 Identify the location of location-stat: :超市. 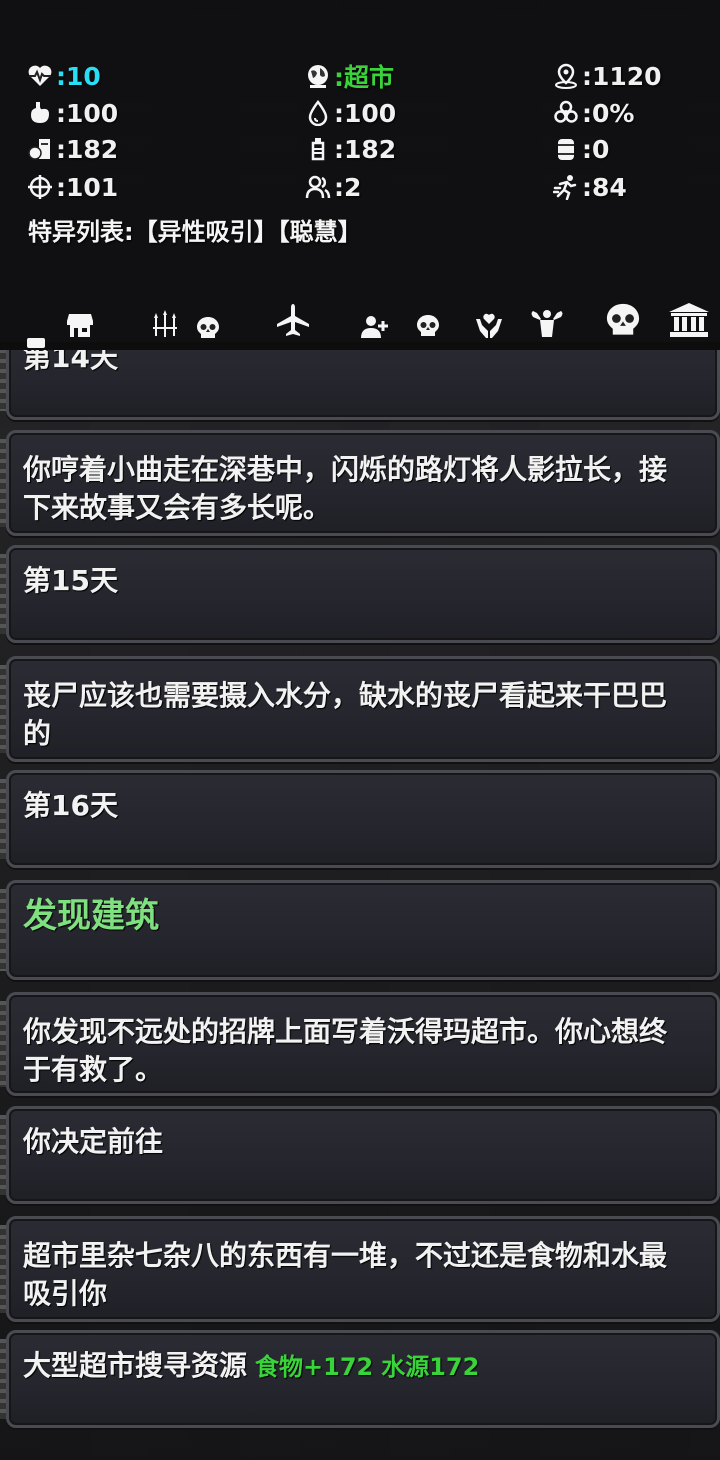
(349, 76).